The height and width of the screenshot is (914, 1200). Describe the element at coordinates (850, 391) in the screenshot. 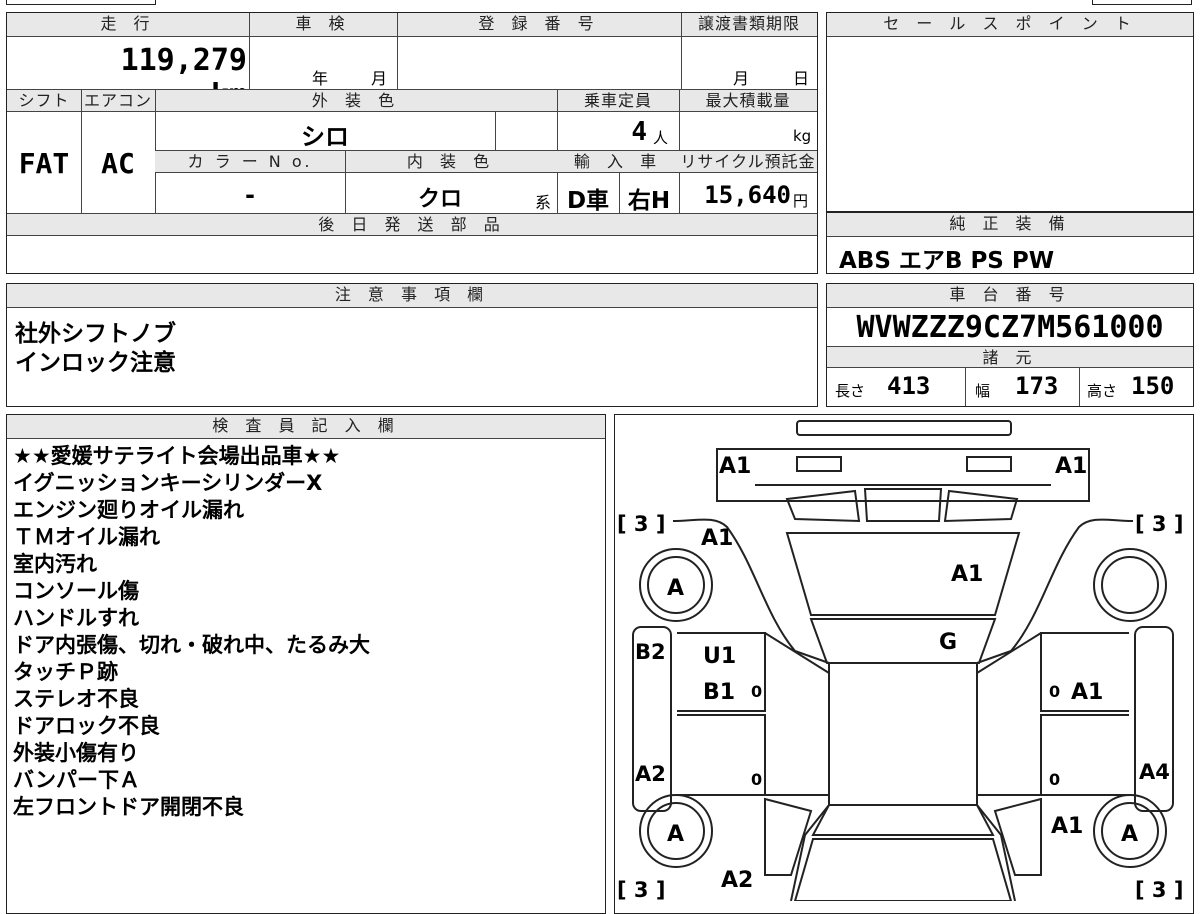

I see `length-label: 長さ` at that location.